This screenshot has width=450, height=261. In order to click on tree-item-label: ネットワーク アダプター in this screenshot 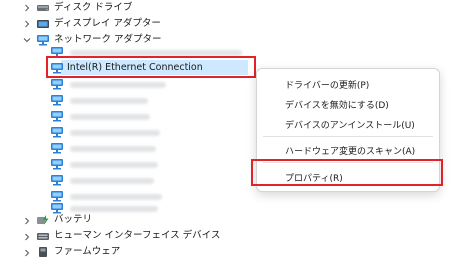, I will do `click(108, 39)`.